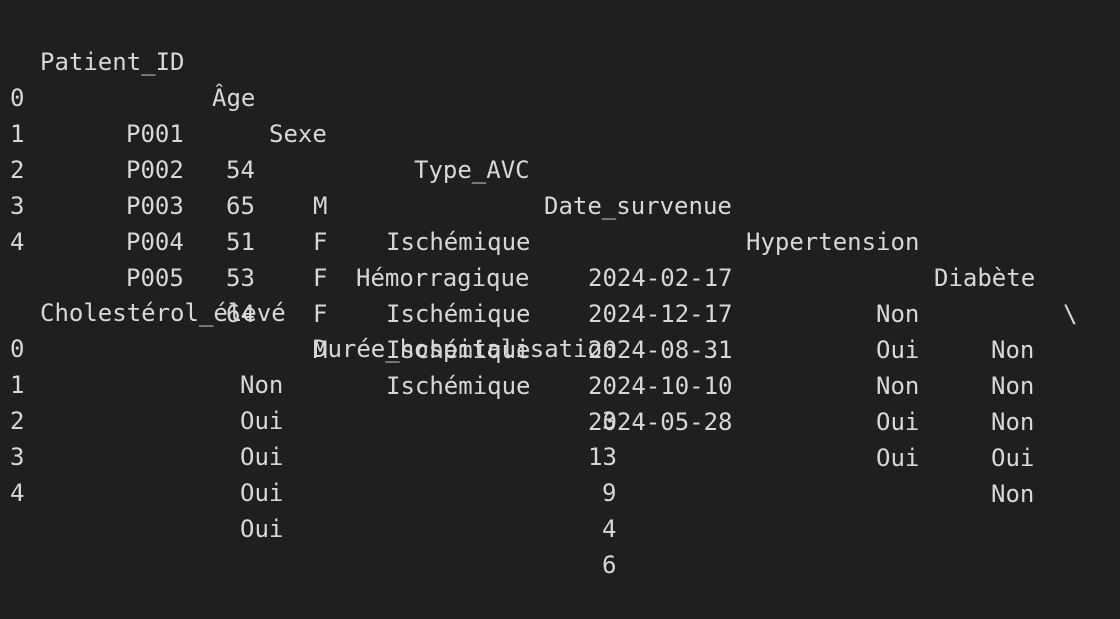  I want to click on table-row: 1 Oui 13, so click(308, 401).